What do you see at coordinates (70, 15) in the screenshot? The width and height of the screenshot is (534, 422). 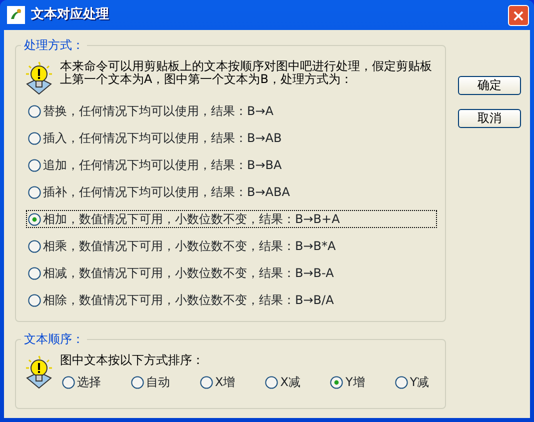 I see `window-title: 文本对应处理` at bounding box center [70, 15].